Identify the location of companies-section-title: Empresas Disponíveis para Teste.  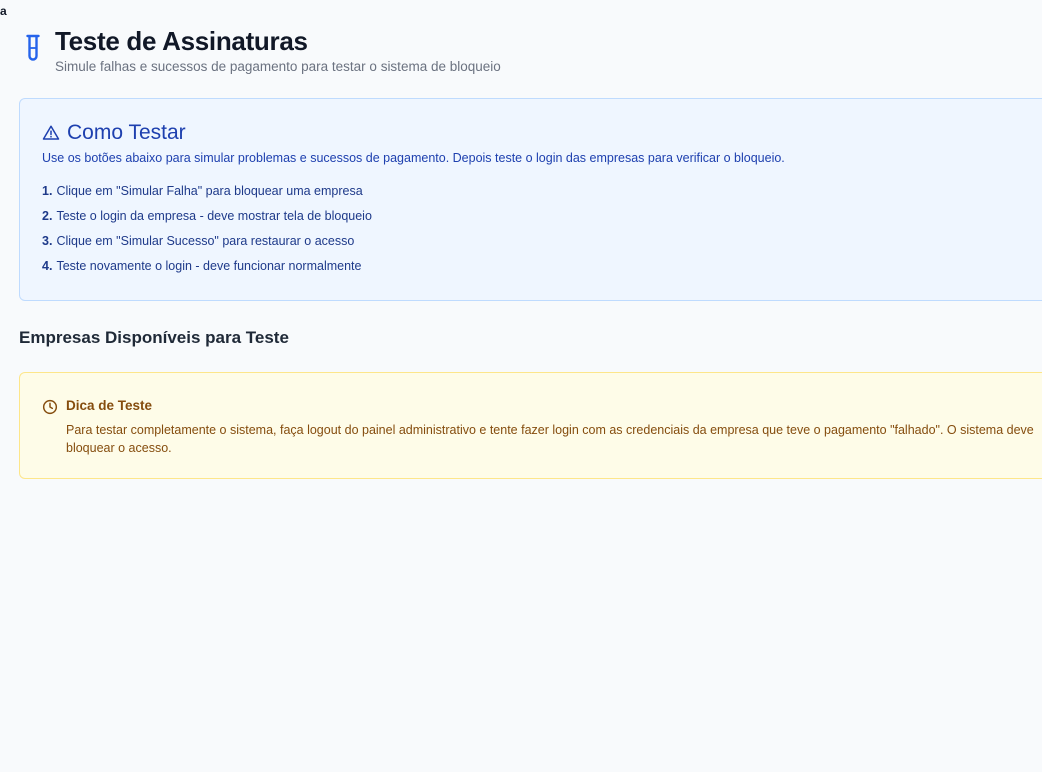
(154, 337).